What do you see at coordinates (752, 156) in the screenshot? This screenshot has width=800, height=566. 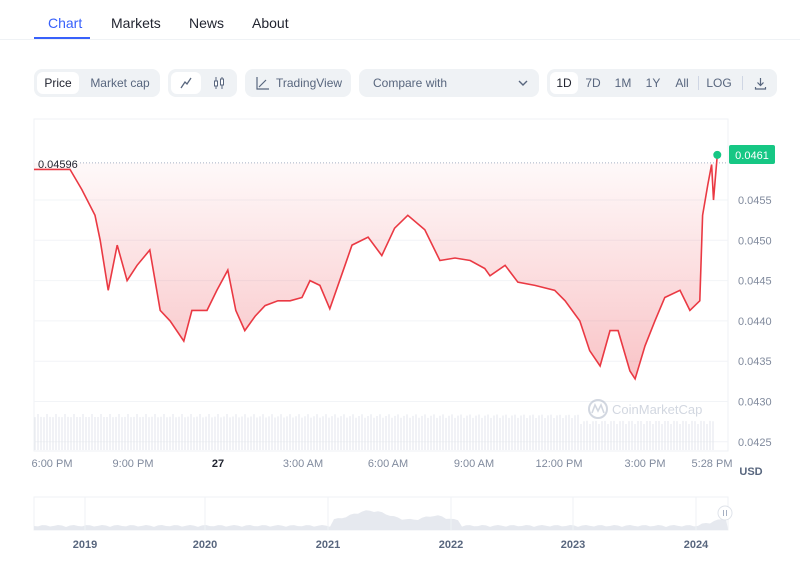 I see `current-price-label: 0.0461` at bounding box center [752, 156].